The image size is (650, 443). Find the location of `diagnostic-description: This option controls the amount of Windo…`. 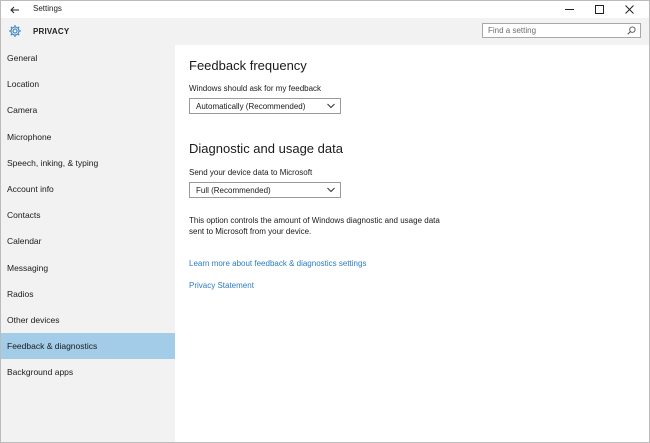

diagnostic-description: This option controls the amount of Windo… is located at coordinates (314, 226).